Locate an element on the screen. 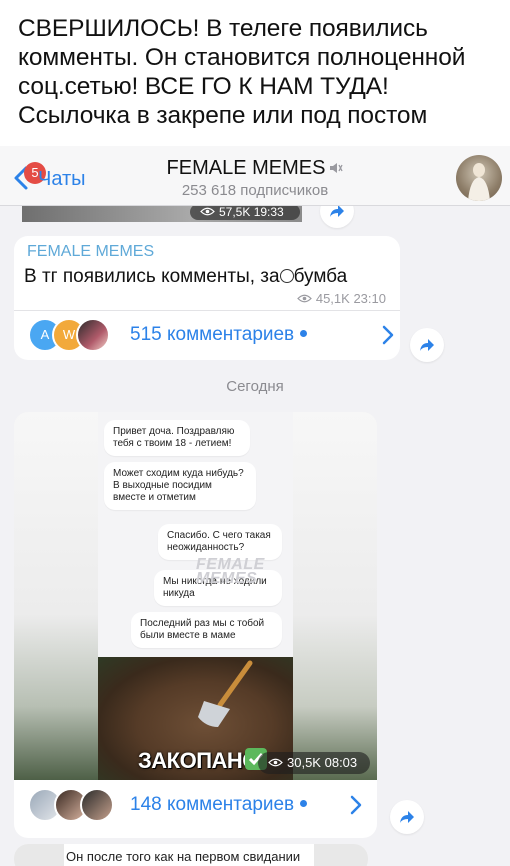  view-count: 45,1K is located at coordinates (332, 298).